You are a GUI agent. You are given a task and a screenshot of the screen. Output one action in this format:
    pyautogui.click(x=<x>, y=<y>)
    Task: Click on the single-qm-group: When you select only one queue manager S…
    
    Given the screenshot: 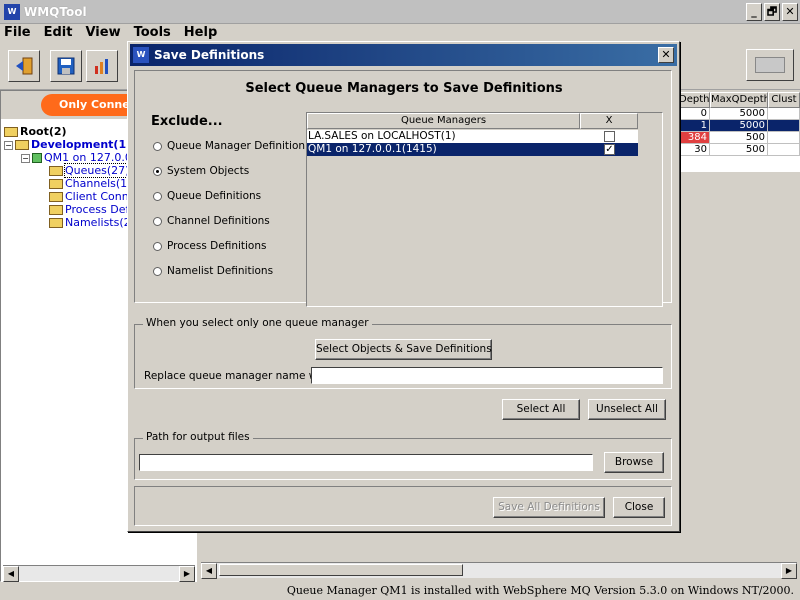 What is the action you would take?
    pyautogui.click(x=403, y=353)
    